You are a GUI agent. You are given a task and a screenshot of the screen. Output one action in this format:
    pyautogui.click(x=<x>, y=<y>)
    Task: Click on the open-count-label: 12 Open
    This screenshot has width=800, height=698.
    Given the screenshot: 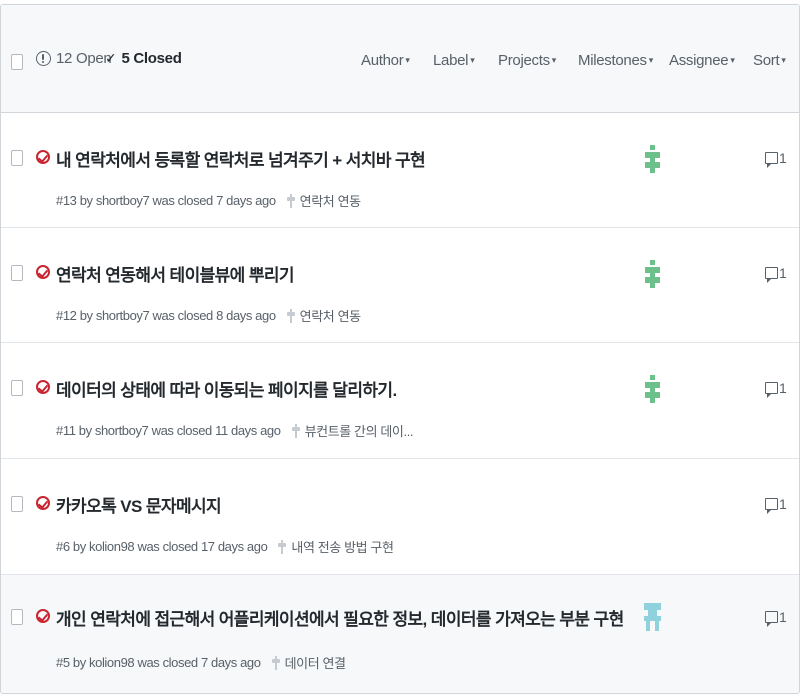 What is the action you would take?
    pyautogui.click(x=84, y=58)
    